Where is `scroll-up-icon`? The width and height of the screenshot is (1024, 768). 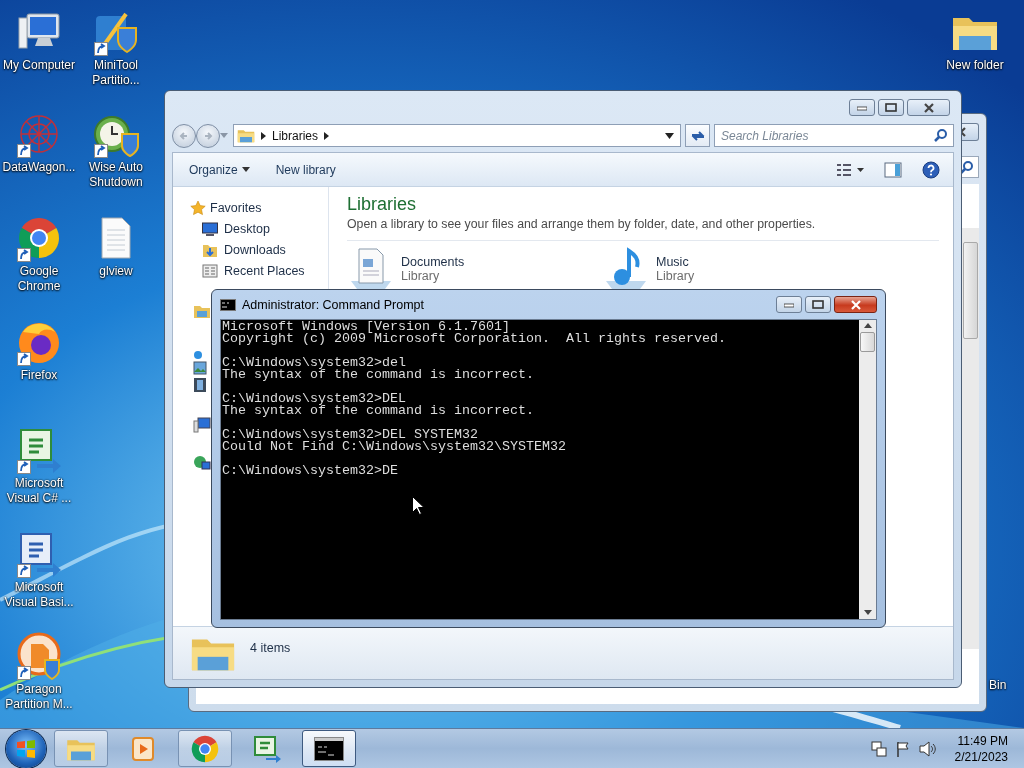 scroll-up-icon is located at coordinates (867, 325).